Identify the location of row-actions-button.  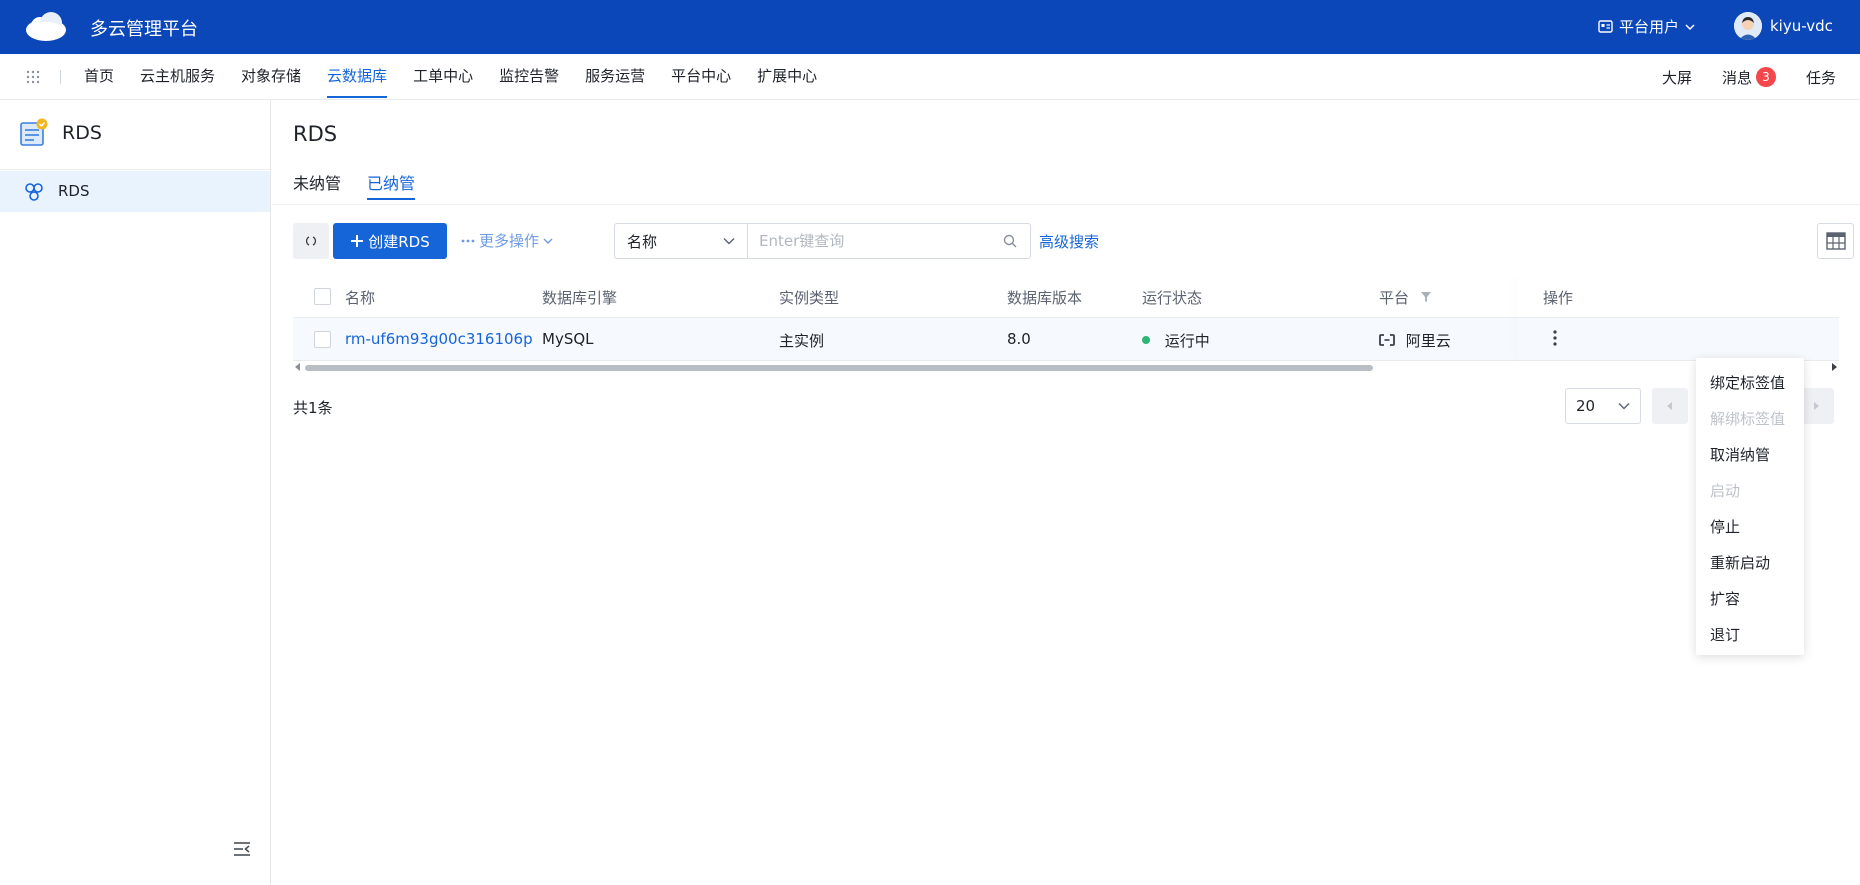
(1555, 340).